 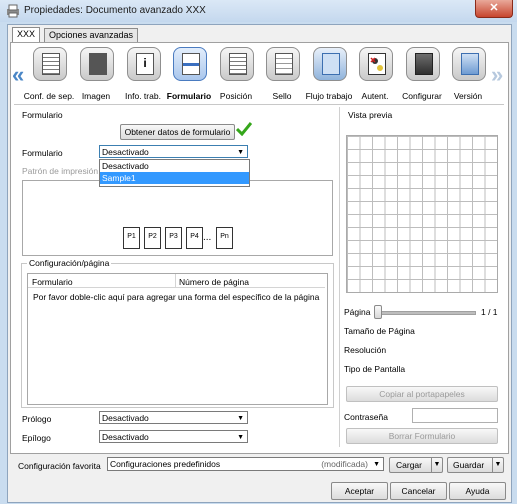 I want to click on form-icon, so click(x=190, y=64).